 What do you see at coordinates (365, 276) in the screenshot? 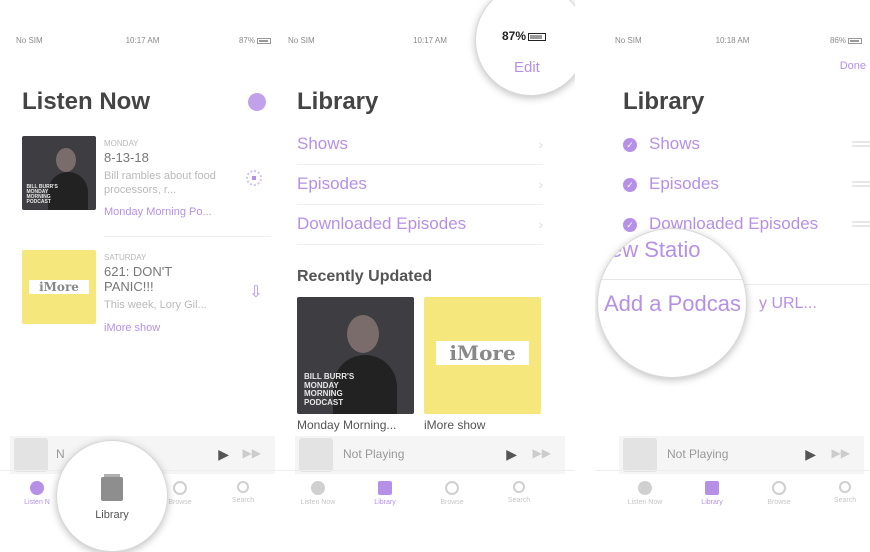
I see `section-heading: Recently Updated` at bounding box center [365, 276].